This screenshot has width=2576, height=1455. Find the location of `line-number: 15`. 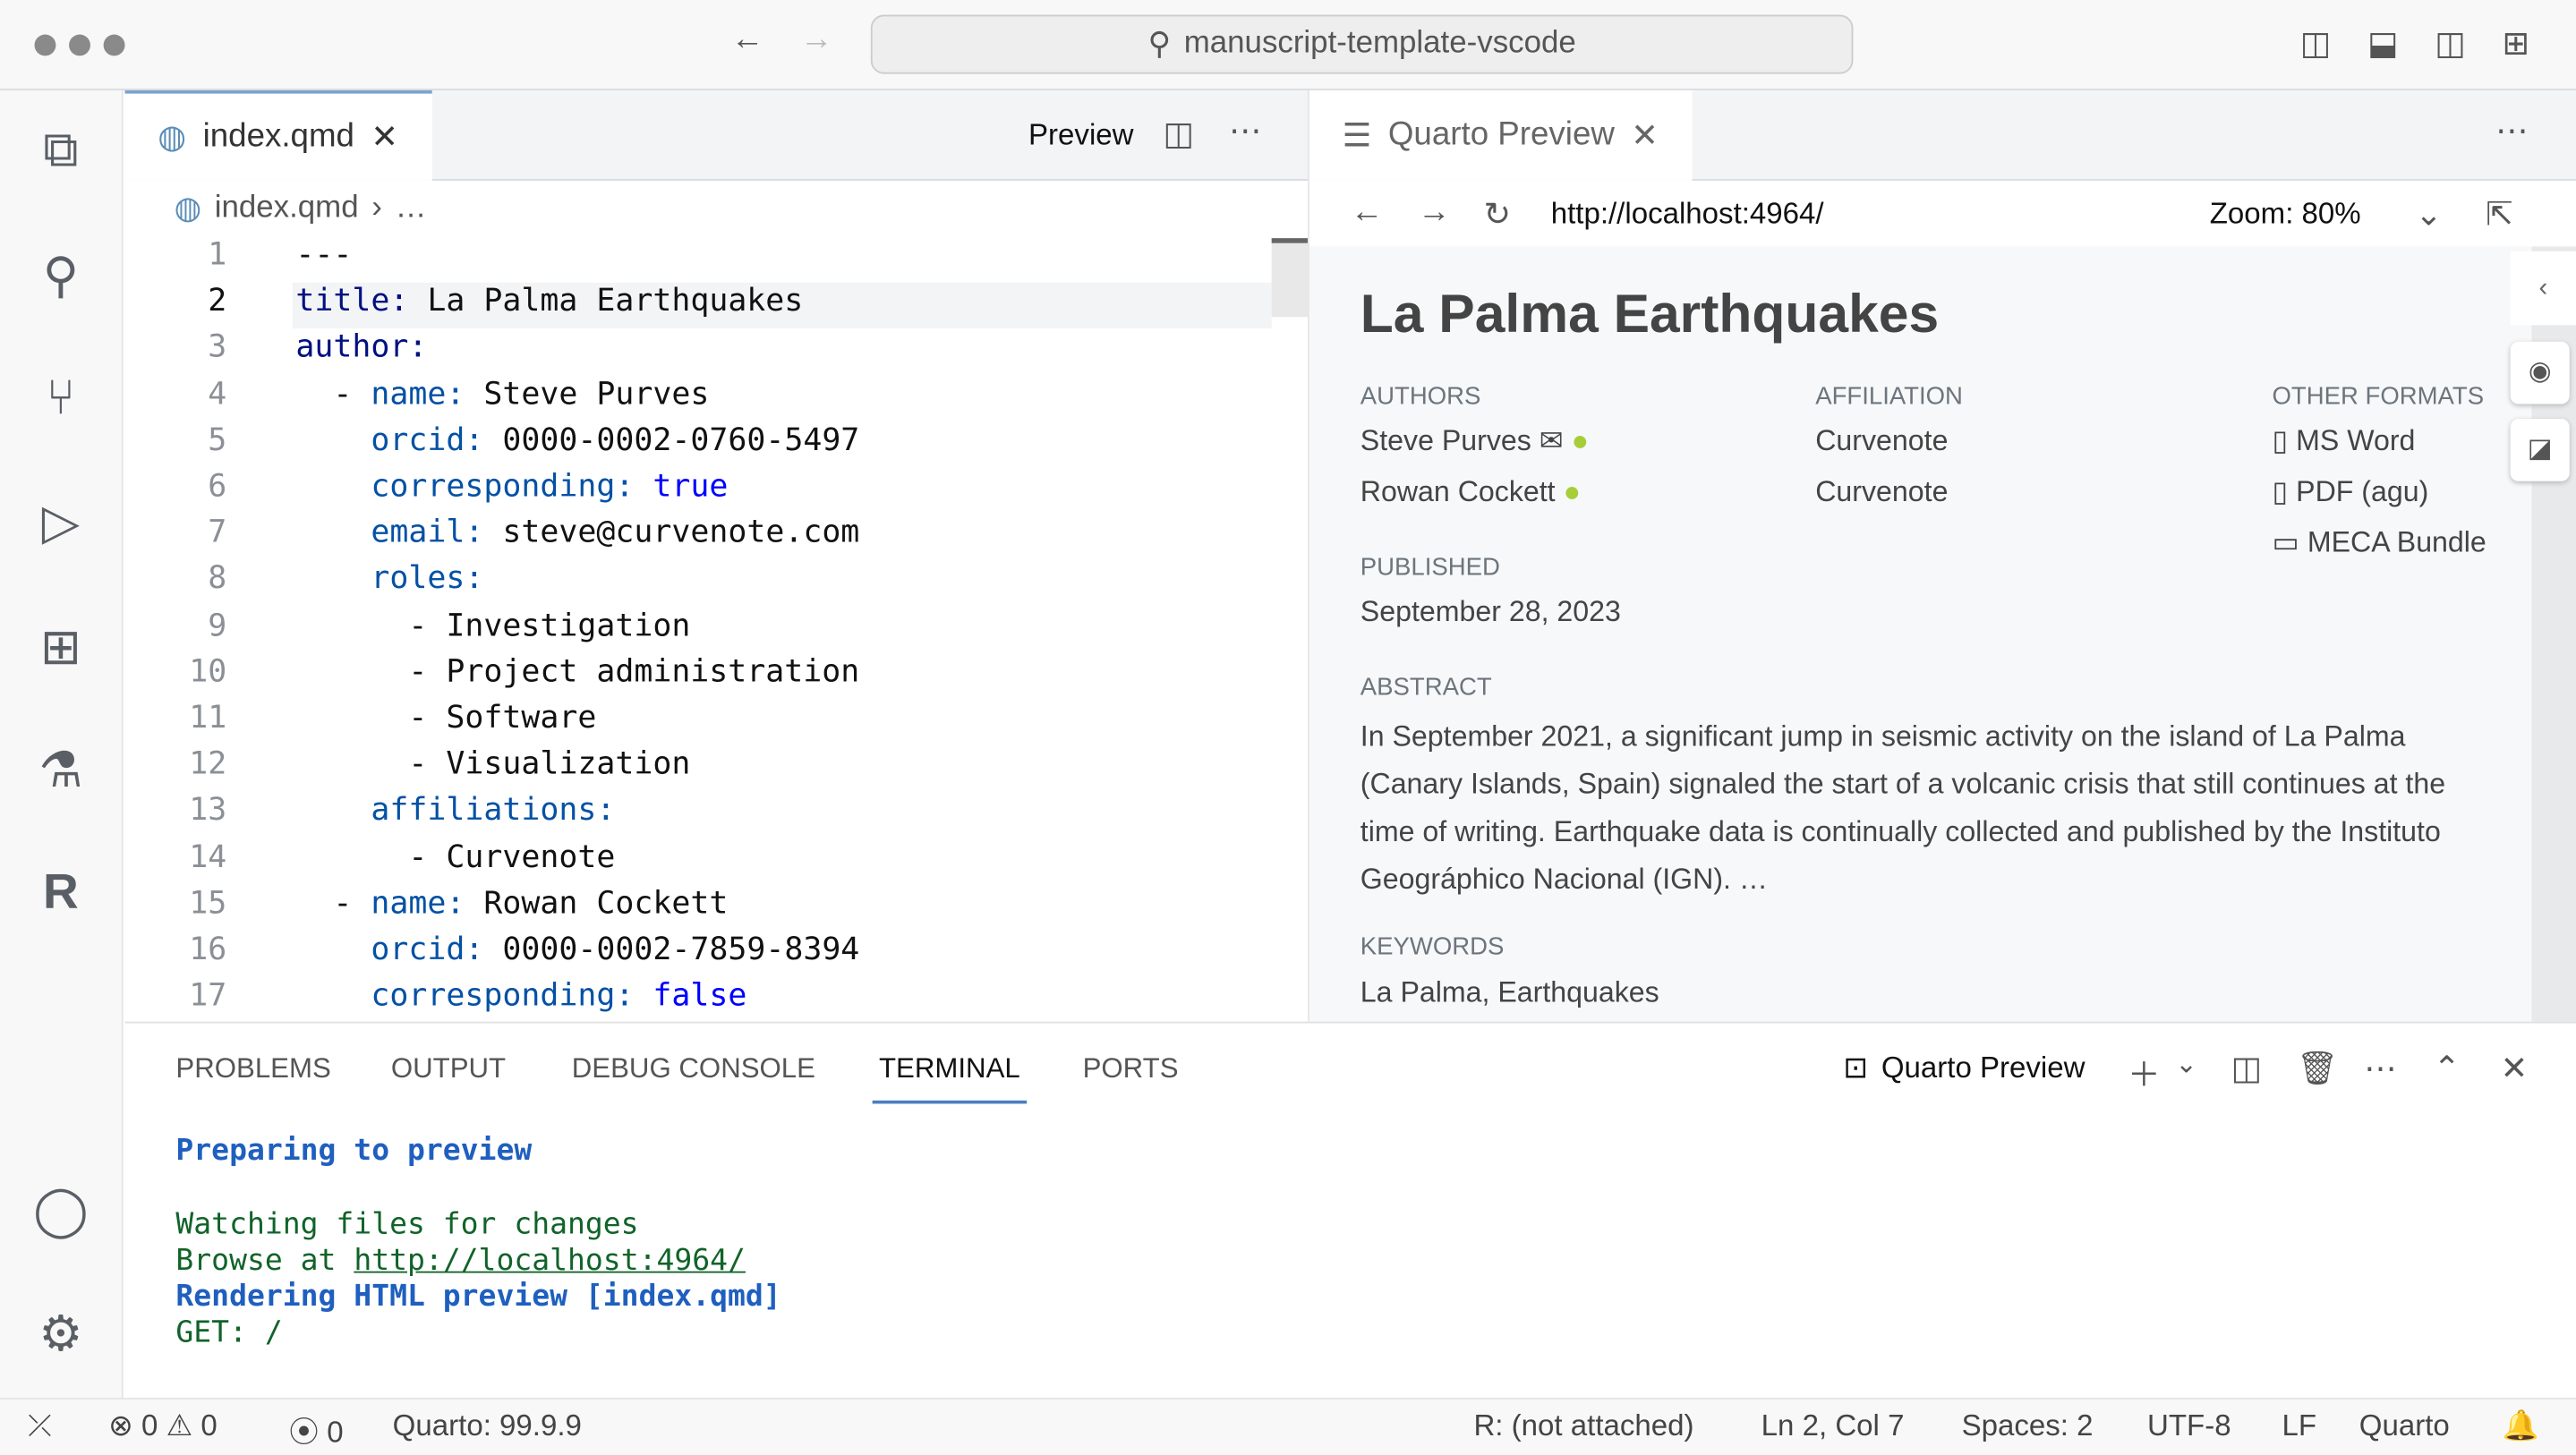

line-number: 15 is located at coordinates (208, 903).